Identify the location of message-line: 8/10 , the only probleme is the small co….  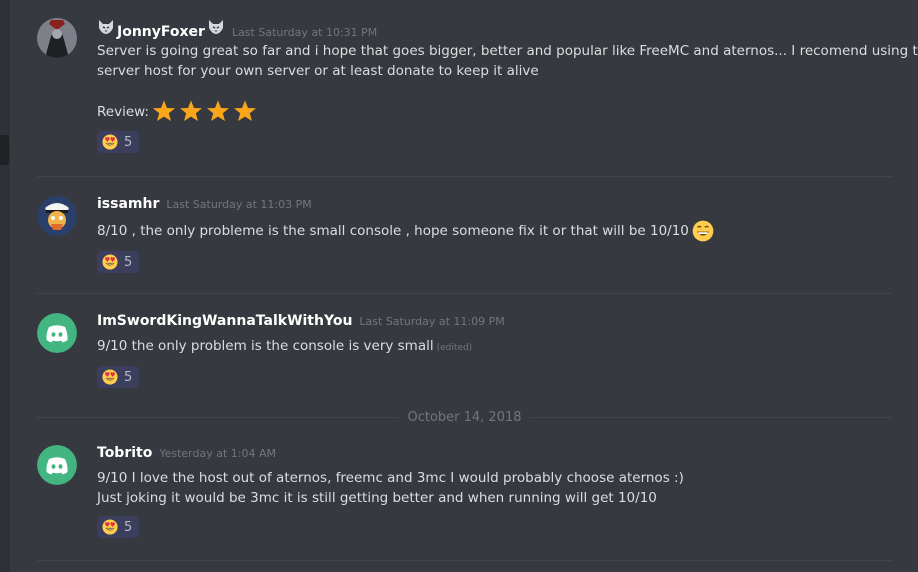
(393, 231).